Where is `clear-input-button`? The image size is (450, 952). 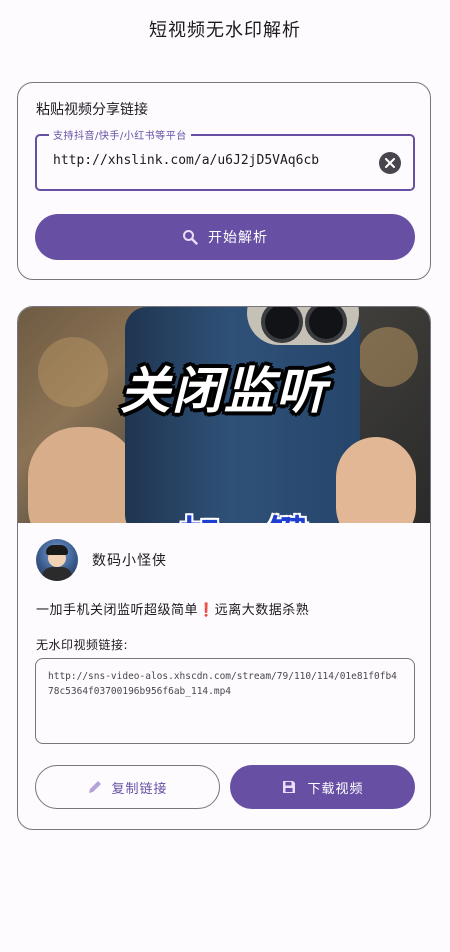
clear-input-button is located at coordinates (390, 163).